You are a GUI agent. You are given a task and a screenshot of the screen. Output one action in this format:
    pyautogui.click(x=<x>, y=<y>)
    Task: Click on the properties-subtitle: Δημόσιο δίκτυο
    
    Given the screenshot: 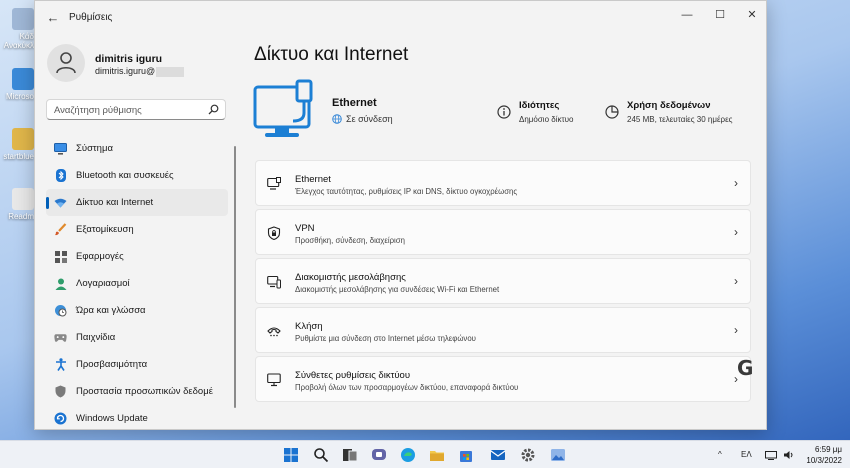 What is the action you would take?
    pyautogui.click(x=546, y=119)
    